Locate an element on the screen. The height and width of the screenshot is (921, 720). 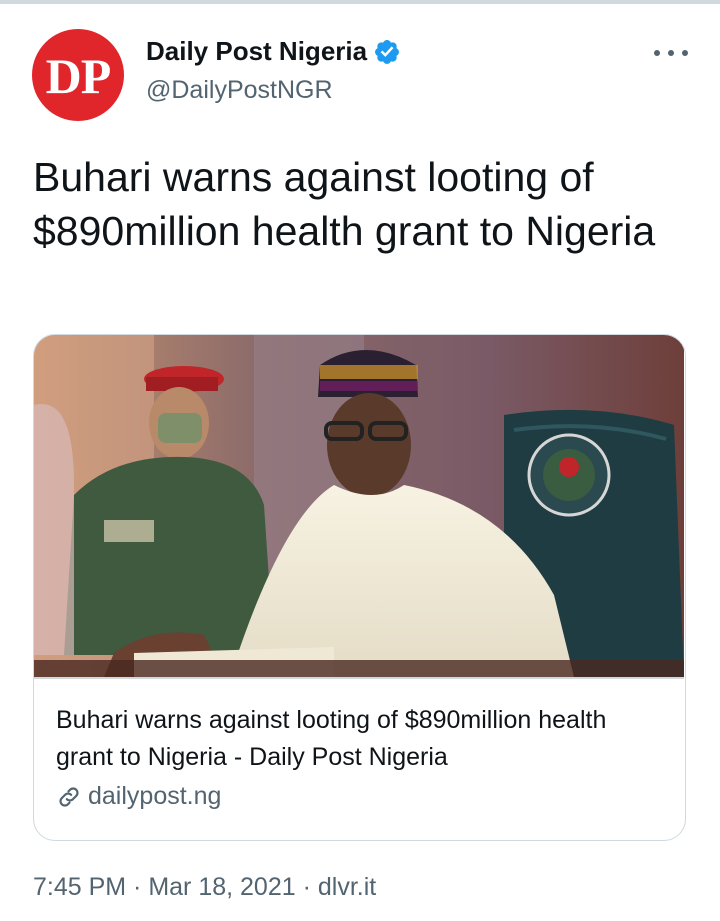
tweet-date: Mar 18, 2021 is located at coordinates (221, 887).